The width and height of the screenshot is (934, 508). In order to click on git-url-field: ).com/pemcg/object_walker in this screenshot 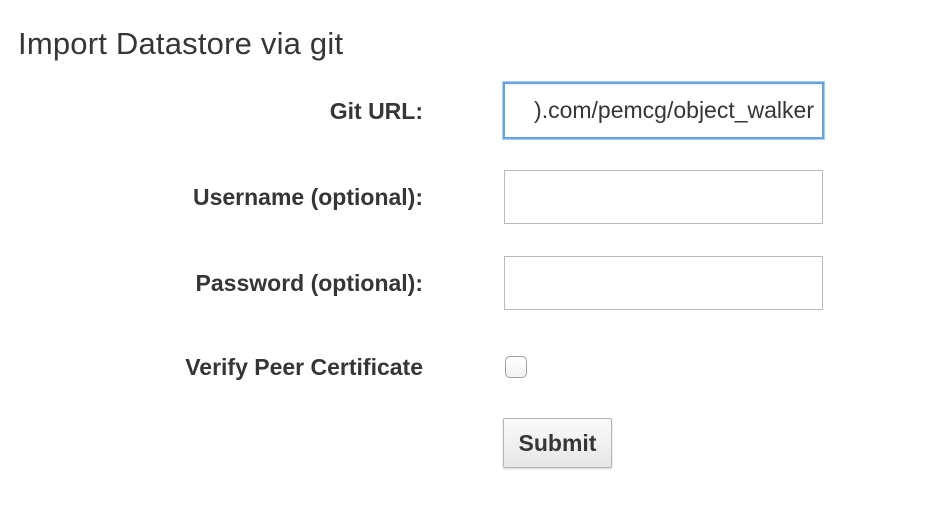, I will do `click(663, 110)`.